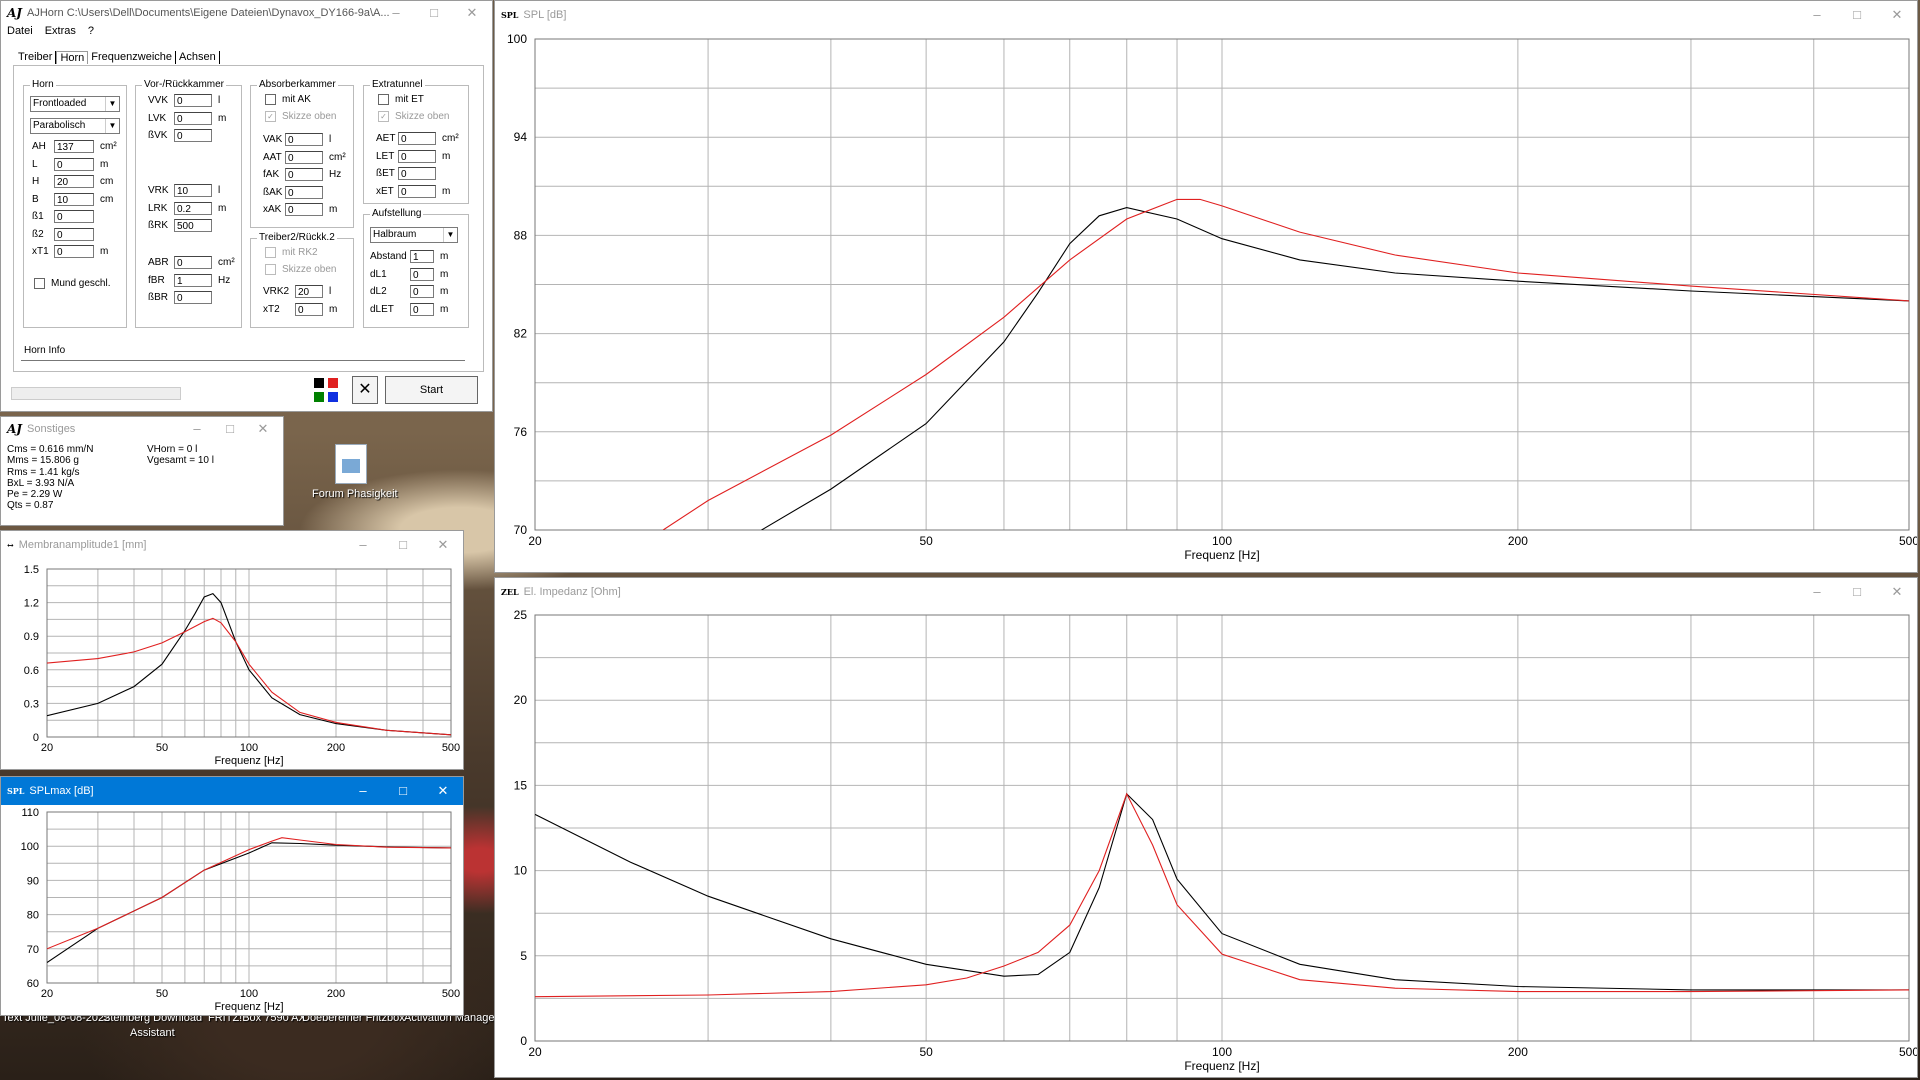 This screenshot has width=1920, height=1080. I want to click on field-input-fAK: 0, so click(304, 174).